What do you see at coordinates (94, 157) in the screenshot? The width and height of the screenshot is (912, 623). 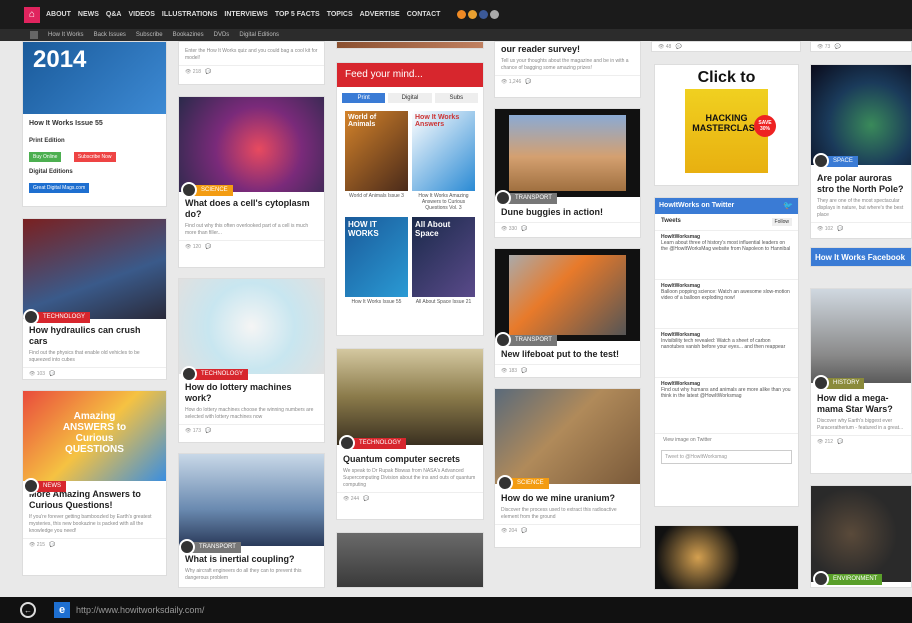 I see `subscribe-now-button: Subscribe Now` at bounding box center [94, 157].